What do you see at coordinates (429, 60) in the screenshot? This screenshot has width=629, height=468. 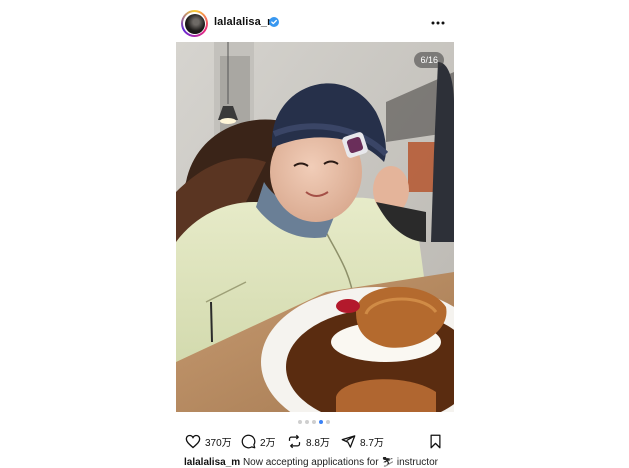 I see `image-counter-badge: 6/16` at bounding box center [429, 60].